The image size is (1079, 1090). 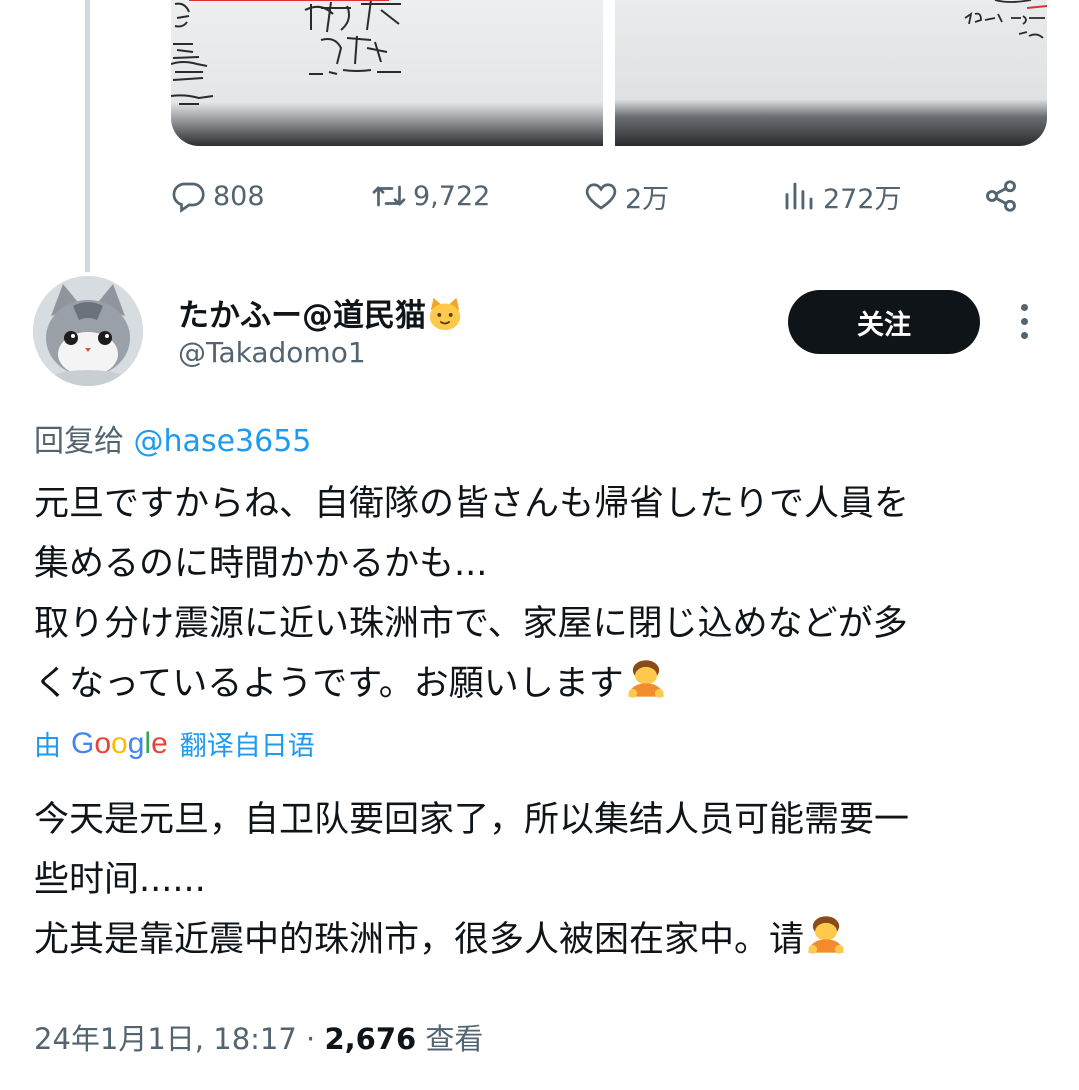 What do you see at coordinates (452, 196) in the screenshot?
I see `retweet-count: 9,722` at bounding box center [452, 196].